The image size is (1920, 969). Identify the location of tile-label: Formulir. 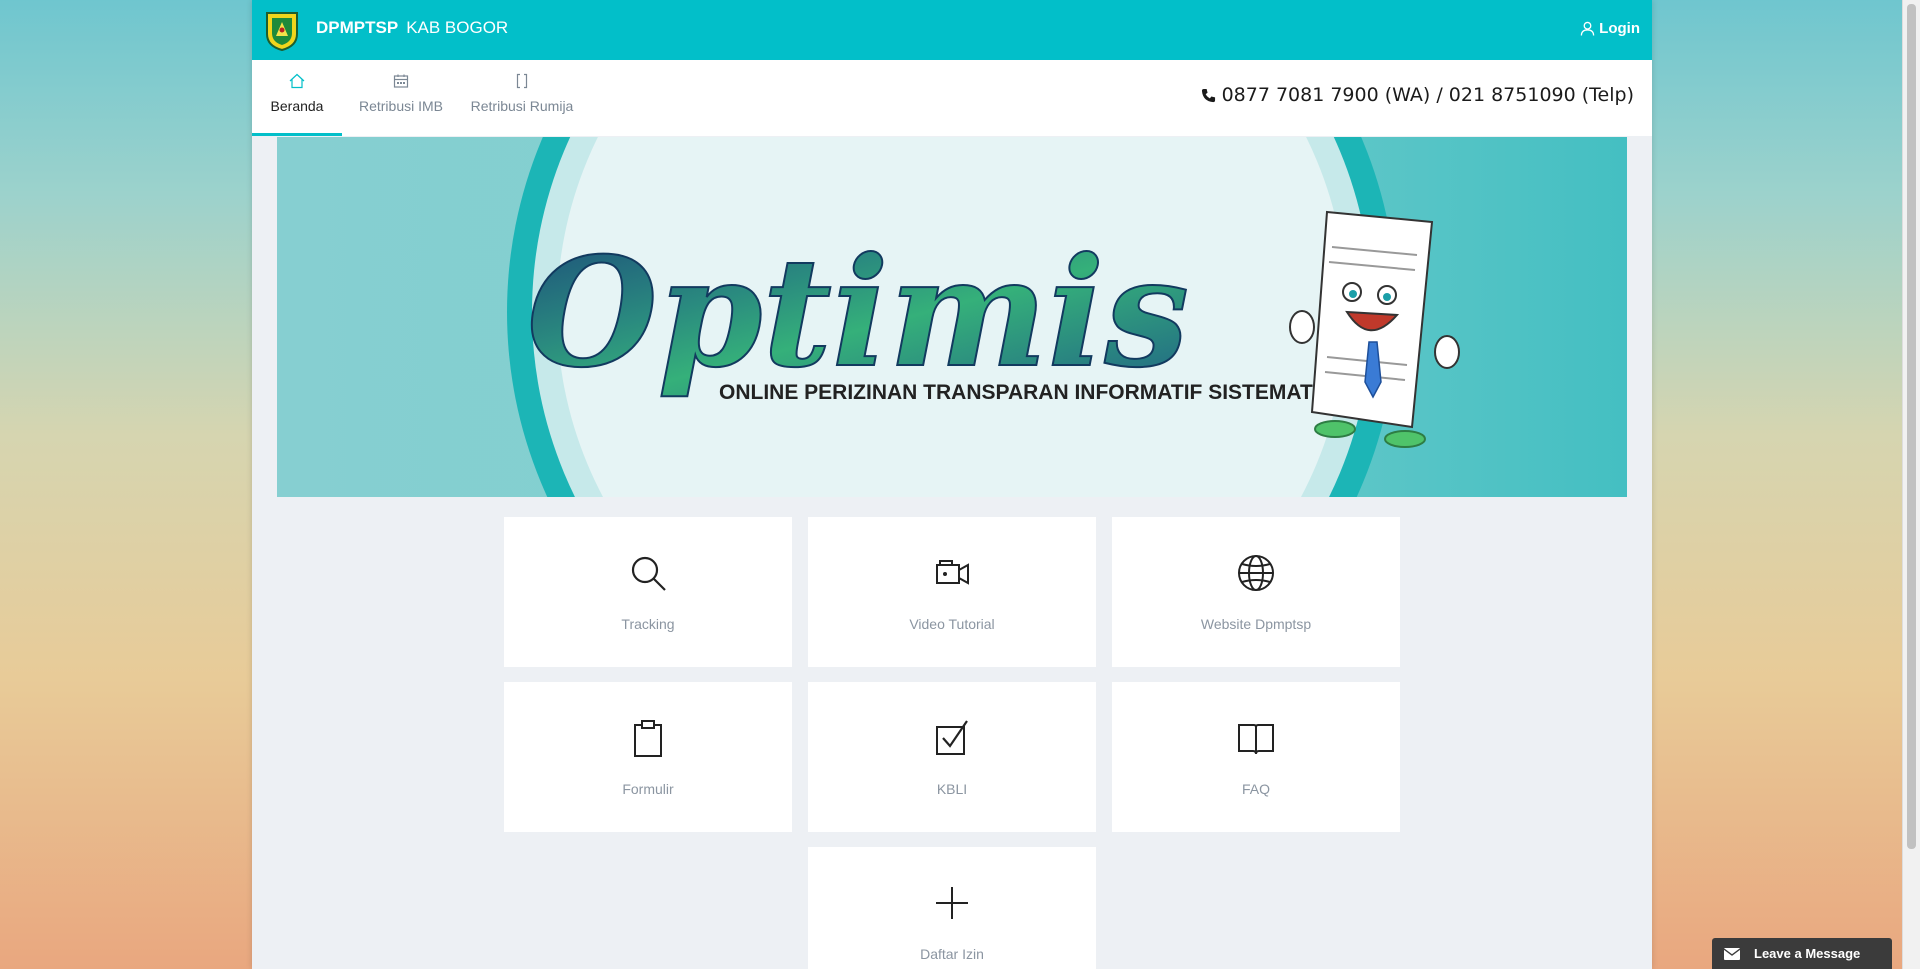
(648, 789).